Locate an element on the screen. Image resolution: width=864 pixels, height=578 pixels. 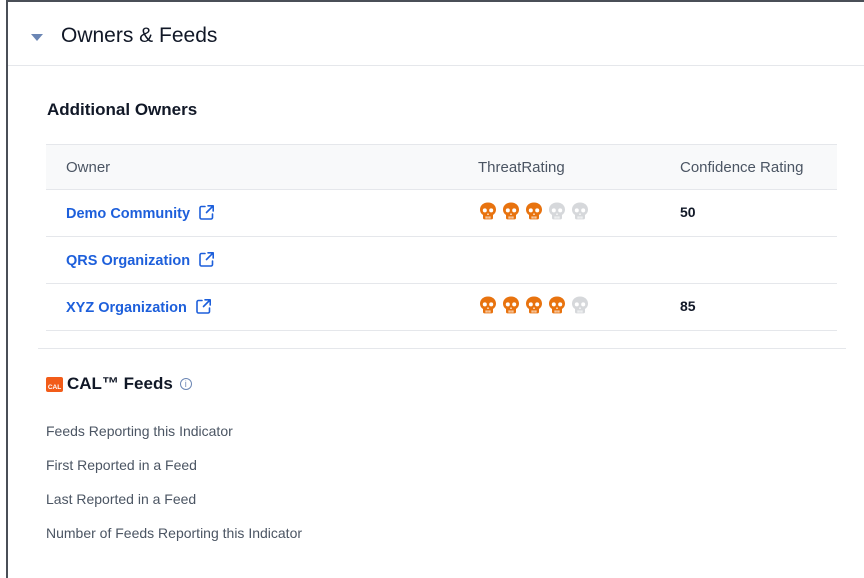
feed-label-number-of-feeds: Number of Feeds Reporting this Indicator is located at coordinates (174, 533).